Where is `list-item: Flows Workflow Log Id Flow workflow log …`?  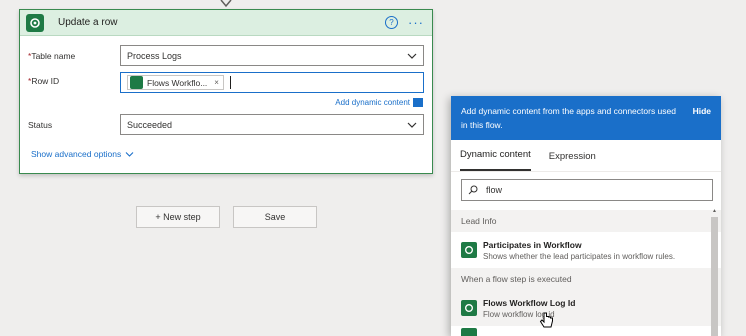 list-item: Flows Workflow Log Id Flow workflow log … is located at coordinates (586, 308).